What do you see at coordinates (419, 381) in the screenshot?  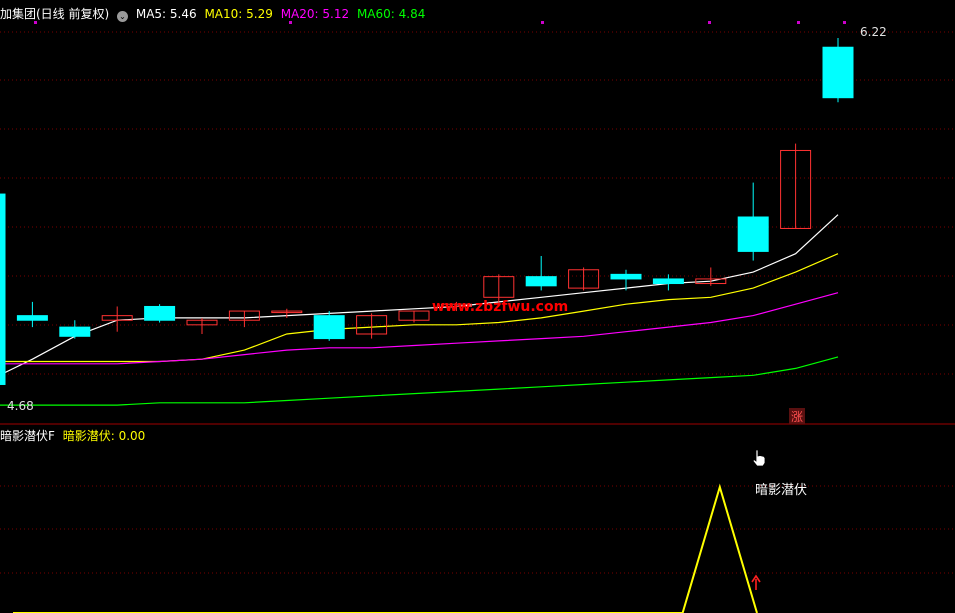 I see `ma-line-ma60` at bounding box center [419, 381].